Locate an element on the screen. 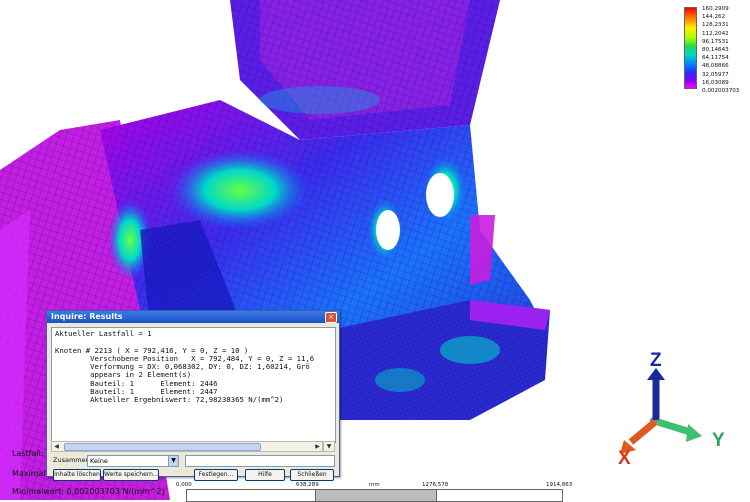  result-line: Aktueller Lastfall = 1 is located at coordinates (103, 333).